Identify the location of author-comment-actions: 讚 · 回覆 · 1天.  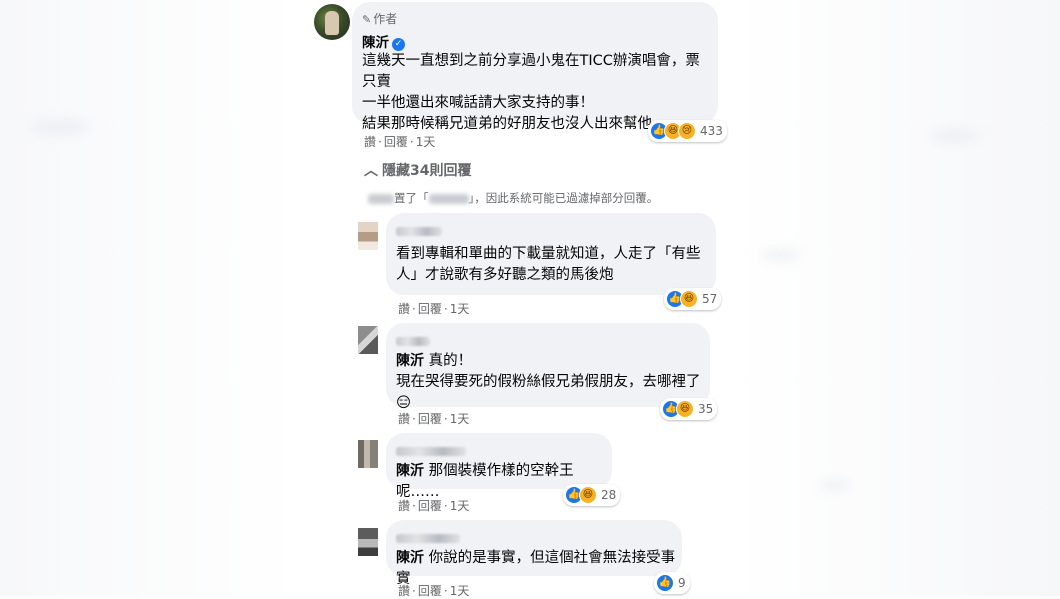
(400, 142).